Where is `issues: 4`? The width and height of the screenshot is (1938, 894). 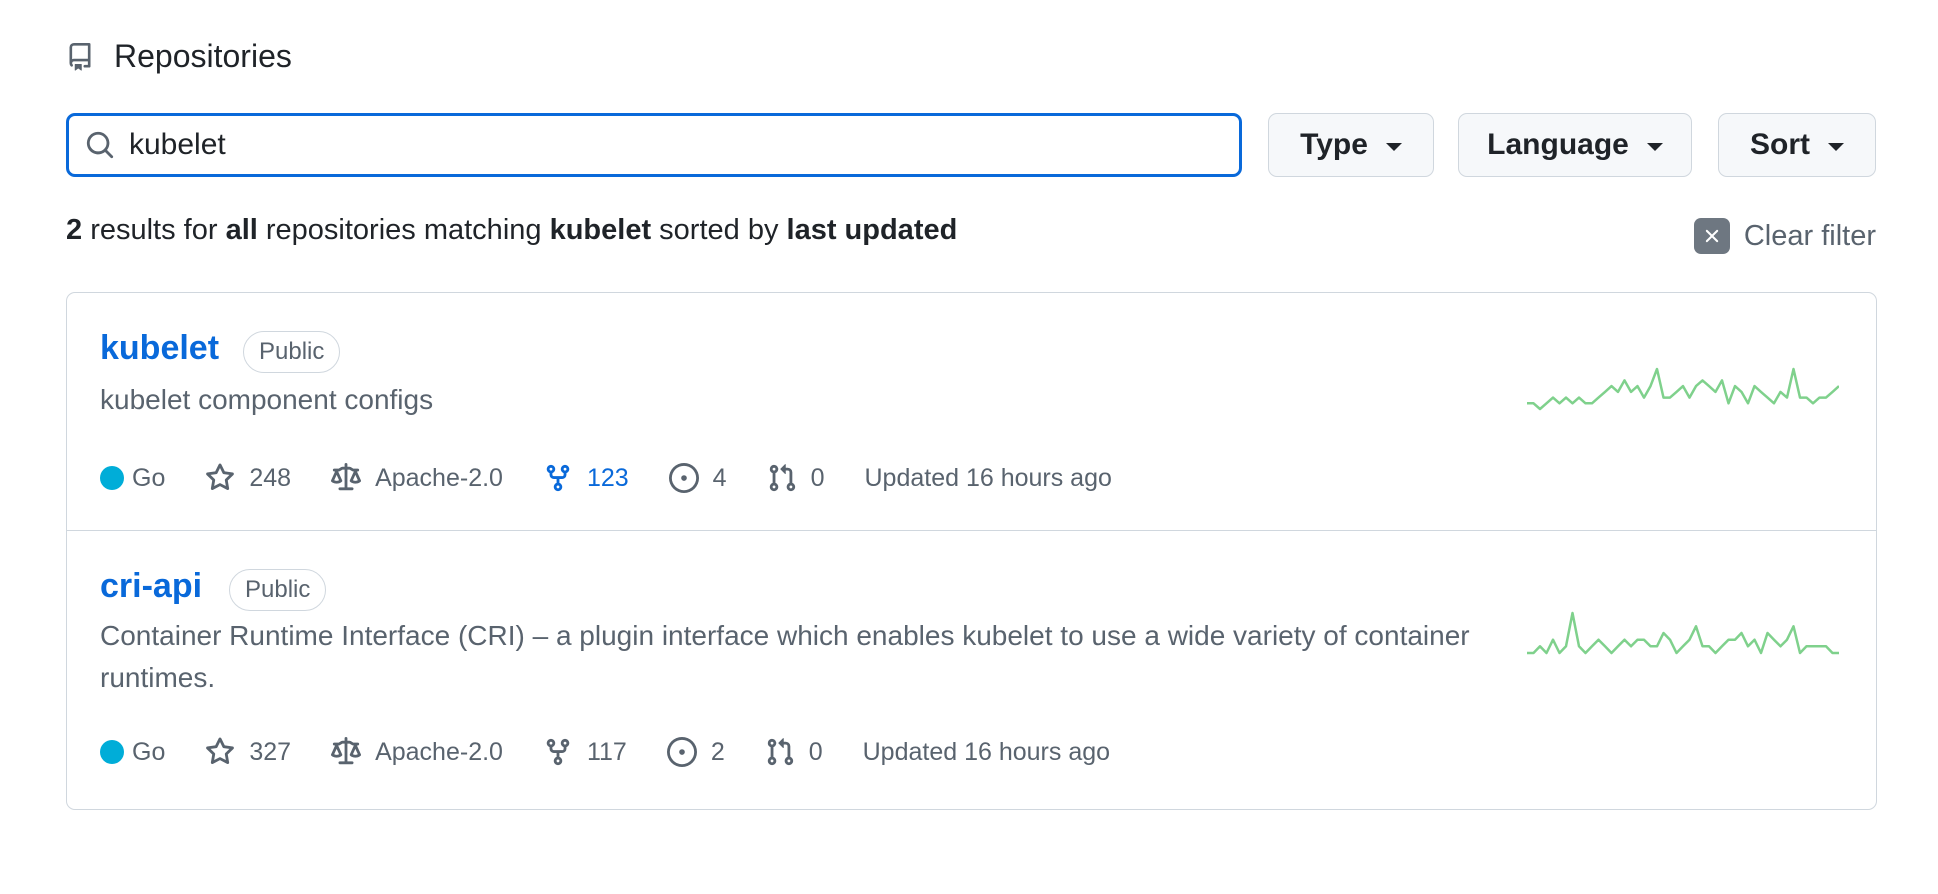 issues: 4 is located at coordinates (697, 478).